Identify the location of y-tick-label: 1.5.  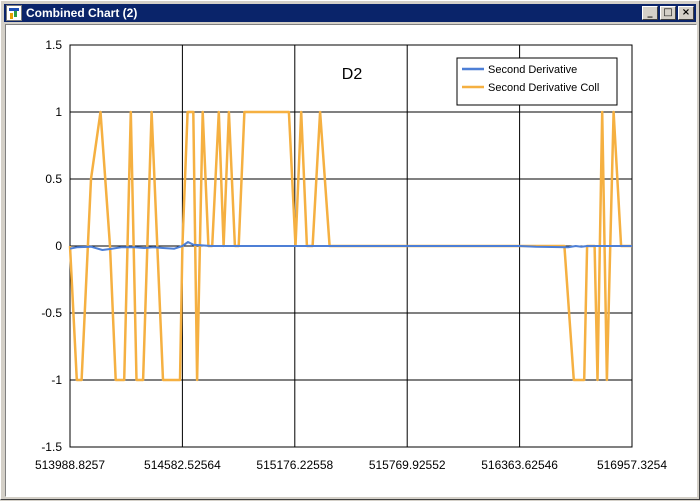
(53, 45).